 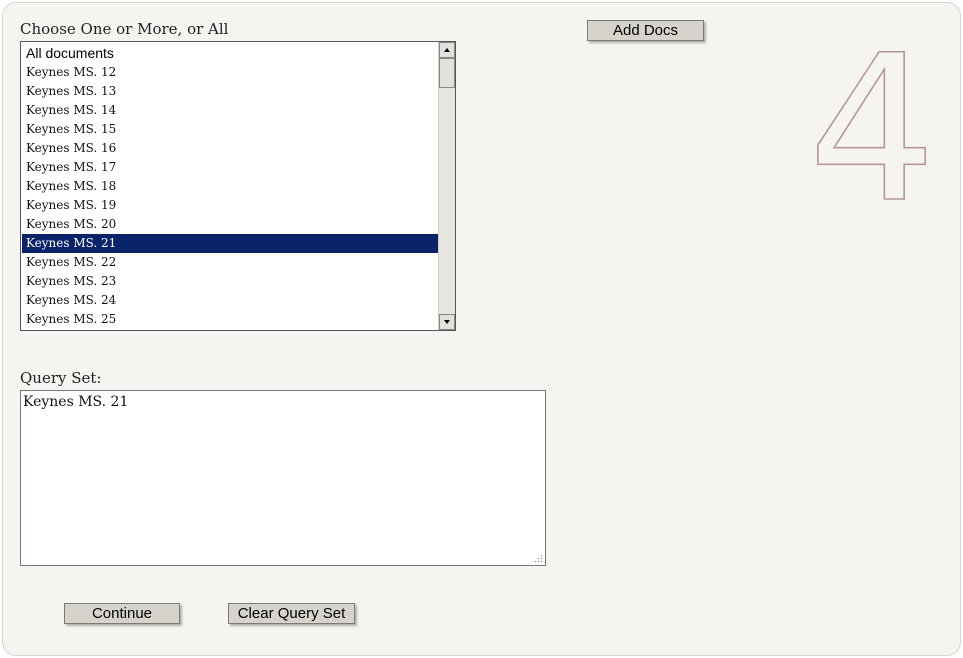 What do you see at coordinates (645, 30) in the screenshot?
I see `add-docs-button: Add Docs` at bounding box center [645, 30].